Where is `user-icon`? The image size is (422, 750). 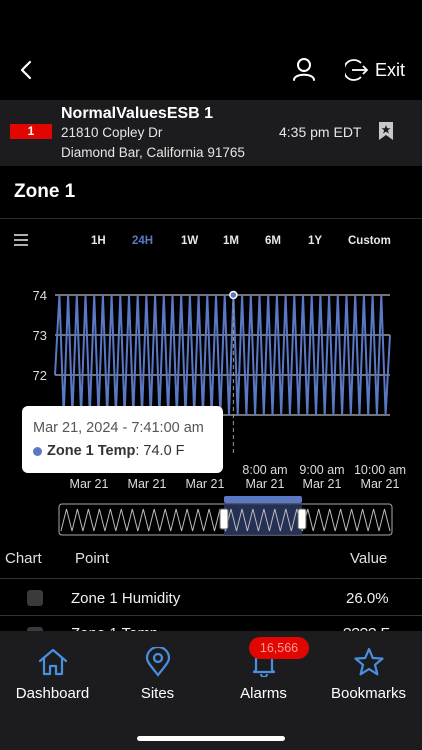
user-icon is located at coordinates (304, 69).